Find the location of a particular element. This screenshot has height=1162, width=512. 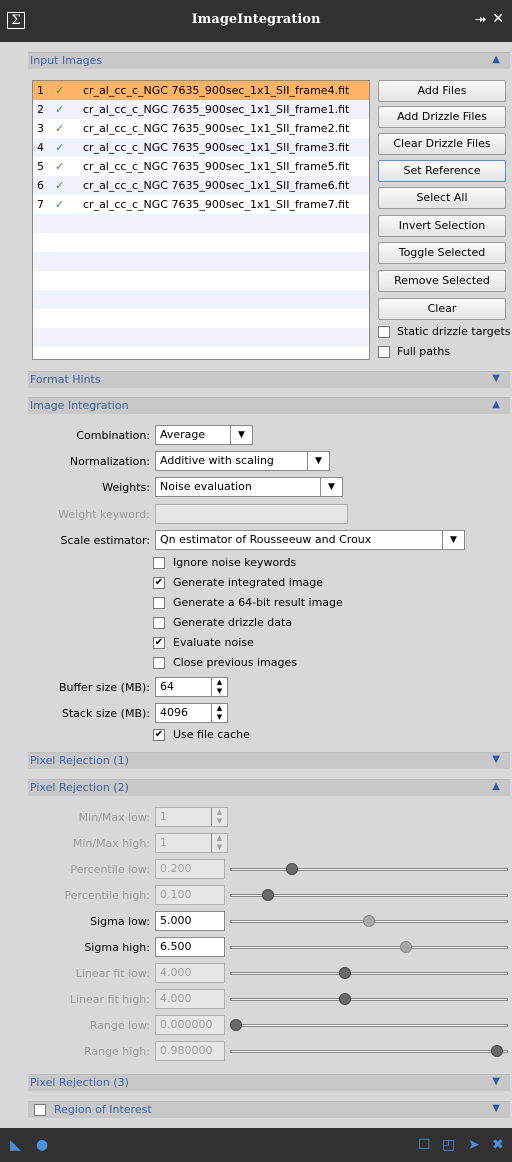

buffer-size-stepper: 64 ▲ ▼ is located at coordinates (191, 687).